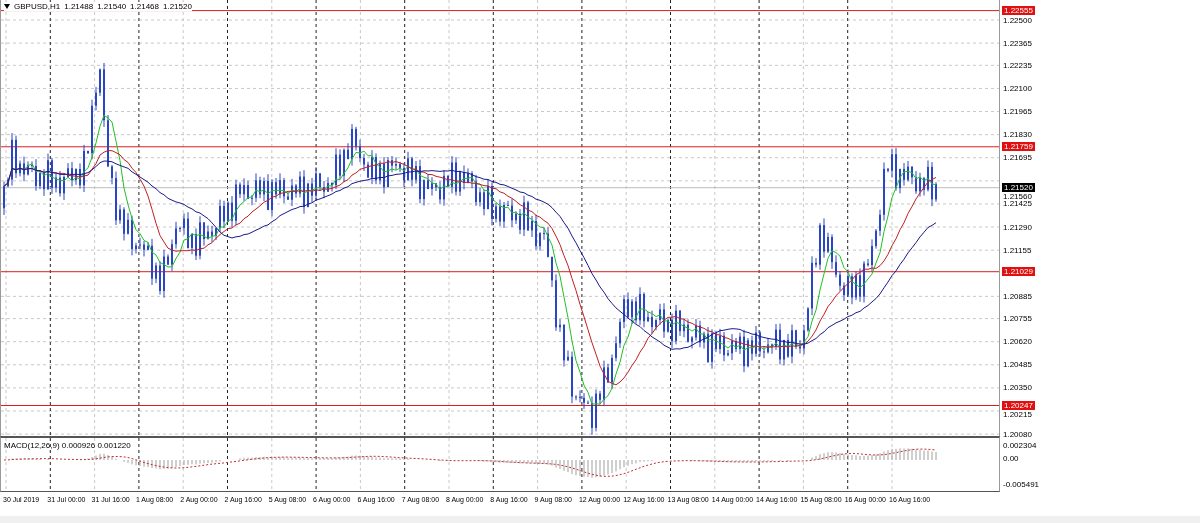 Image resolution: width=1200 pixels, height=523 pixels. I want to click on price-level-label: 1.22555, so click(1018, 11).